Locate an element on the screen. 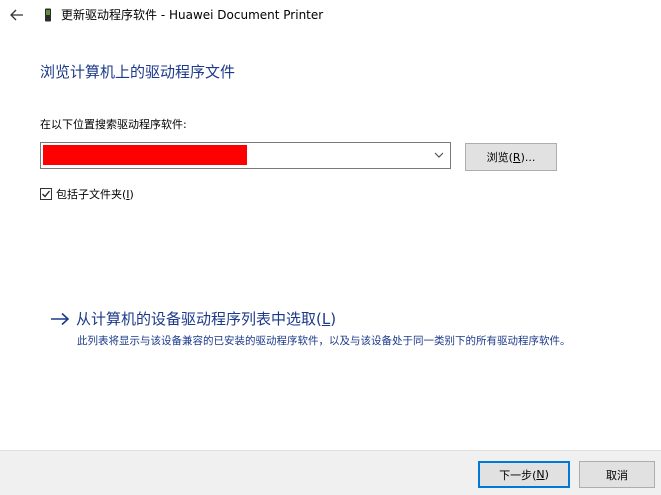 The width and height of the screenshot is (661, 495). next-button: 下一步(N) is located at coordinates (524, 474).